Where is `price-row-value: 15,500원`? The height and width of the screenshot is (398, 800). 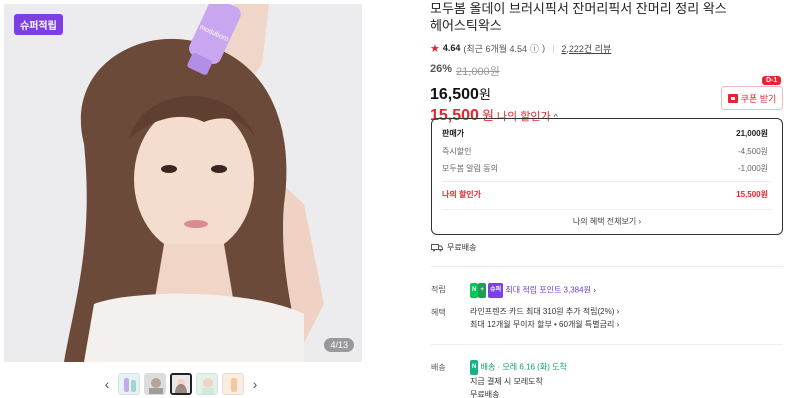
price-row-value: 15,500원 is located at coordinates (752, 194).